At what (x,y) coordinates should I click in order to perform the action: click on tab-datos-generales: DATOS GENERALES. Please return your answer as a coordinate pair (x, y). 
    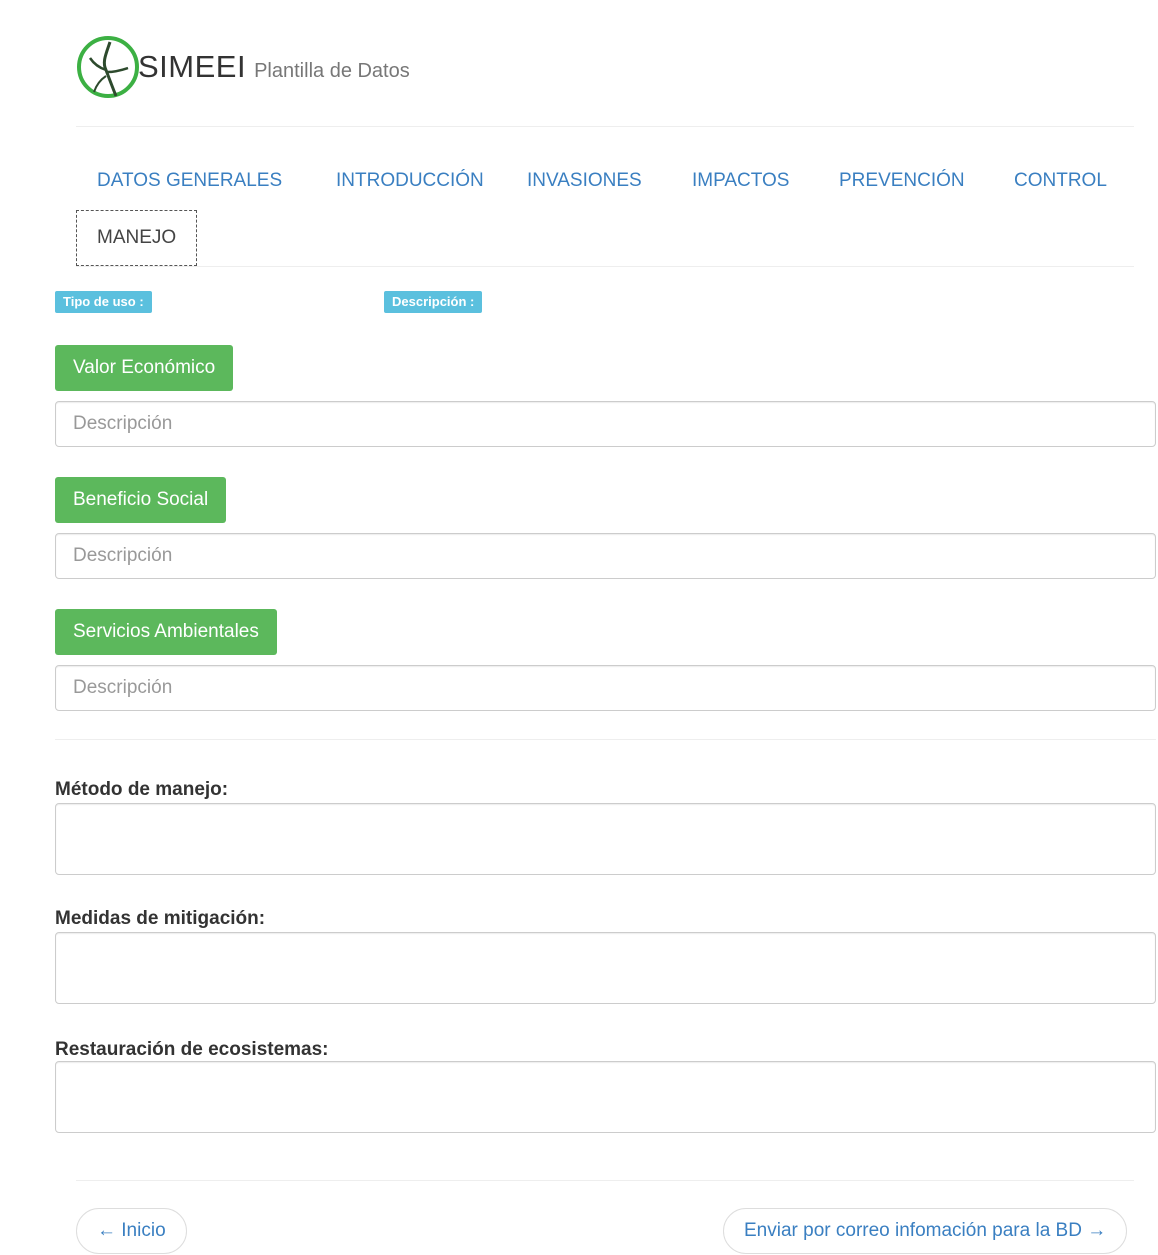
    Looking at the image, I should click on (189, 181).